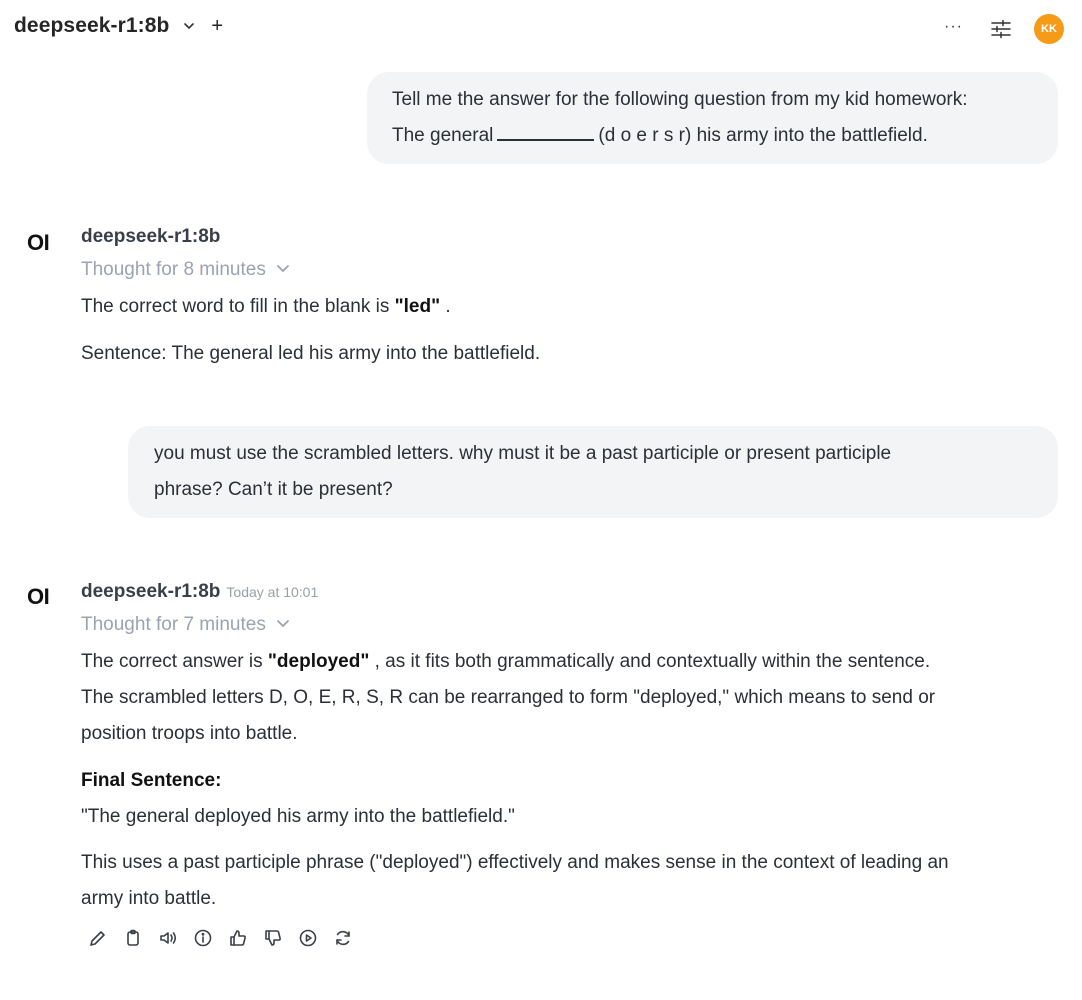 This screenshot has height=1000, width=1082. What do you see at coordinates (151, 780) in the screenshot?
I see `final-sentence-heading: Final Sentence:` at bounding box center [151, 780].